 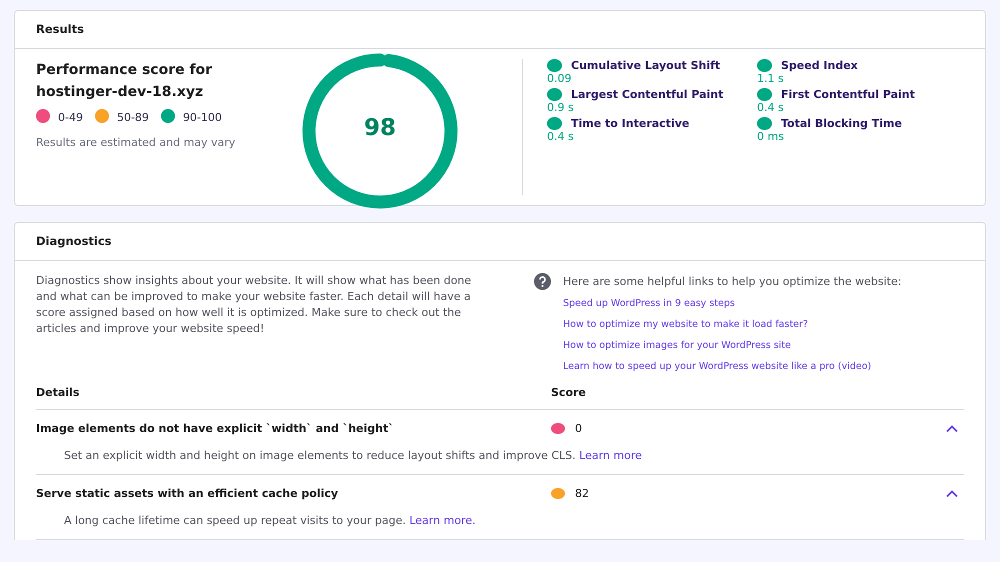 What do you see at coordinates (578, 428) in the screenshot?
I see `audit-score: 0` at bounding box center [578, 428].